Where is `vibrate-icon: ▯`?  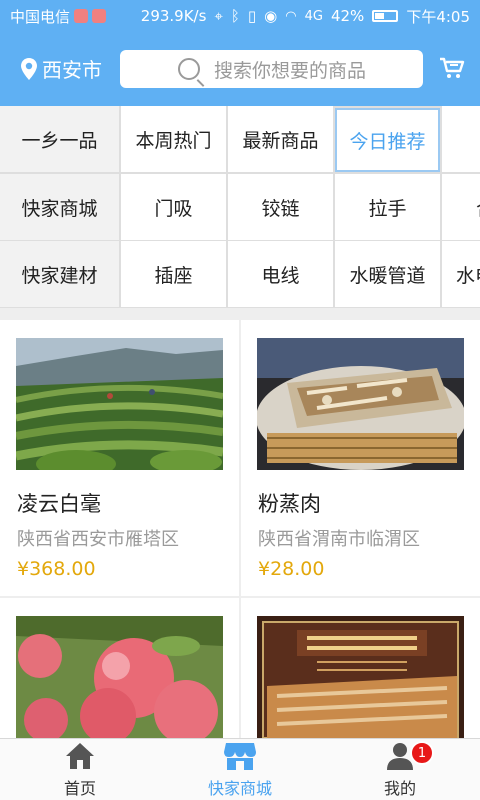
vibrate-icon: ▯ is located at coordinates (252, 16).